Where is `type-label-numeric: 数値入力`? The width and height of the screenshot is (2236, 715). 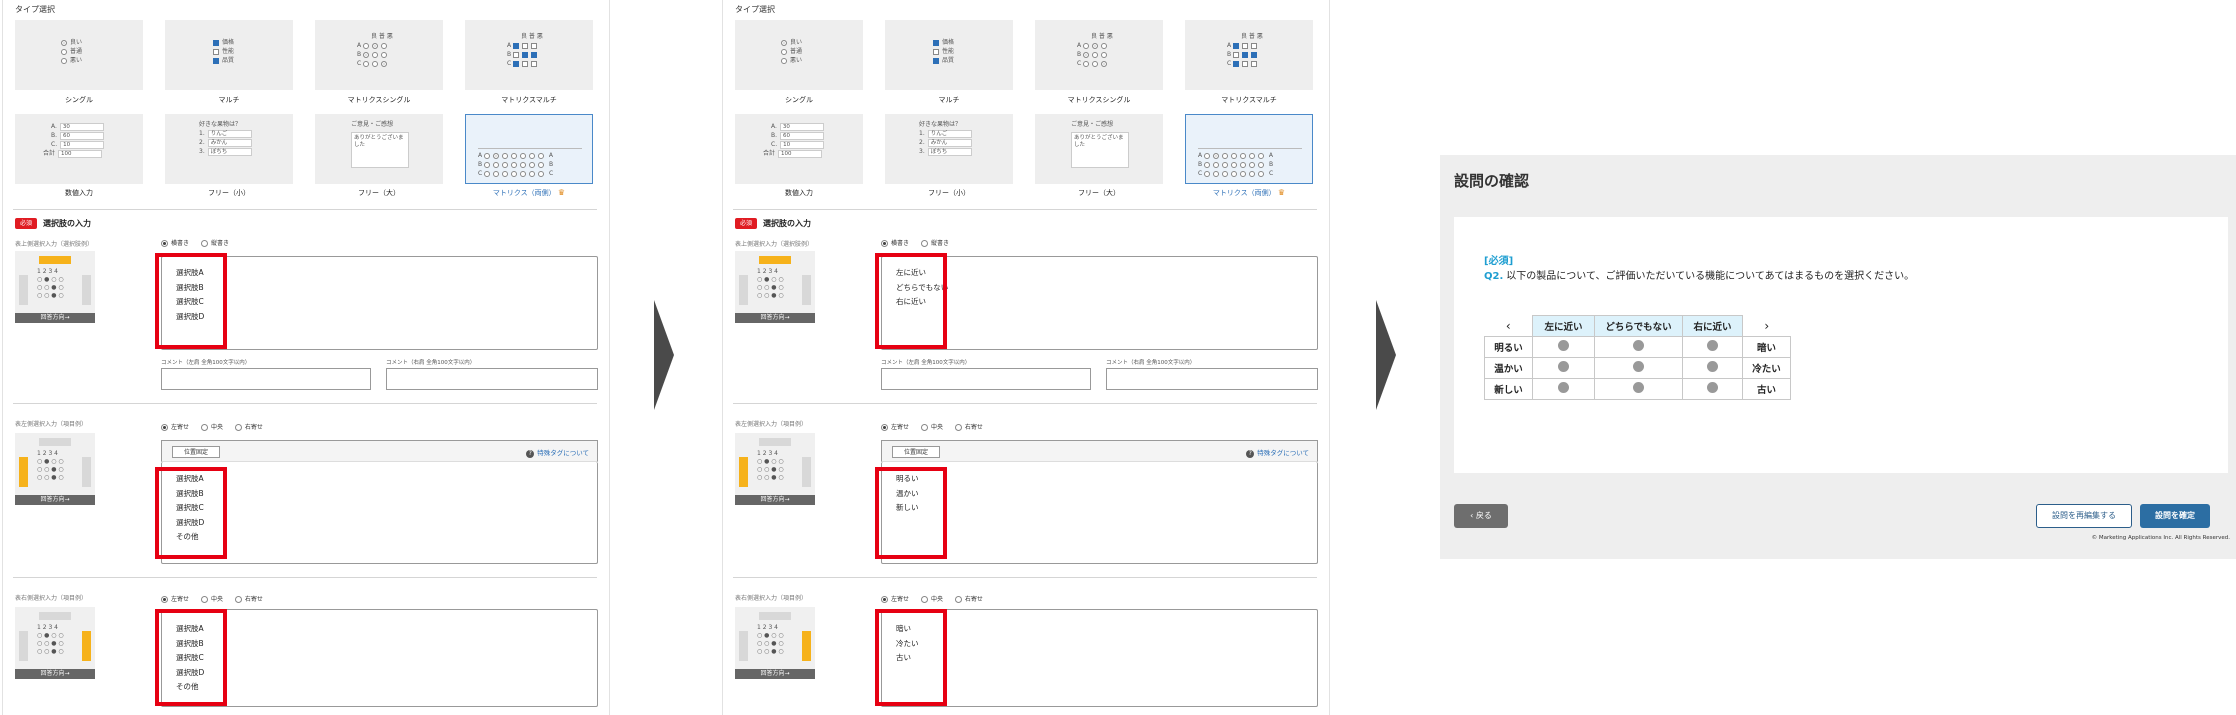 type-label-numeric: 数値入力 is located at coordinates (79, 193).